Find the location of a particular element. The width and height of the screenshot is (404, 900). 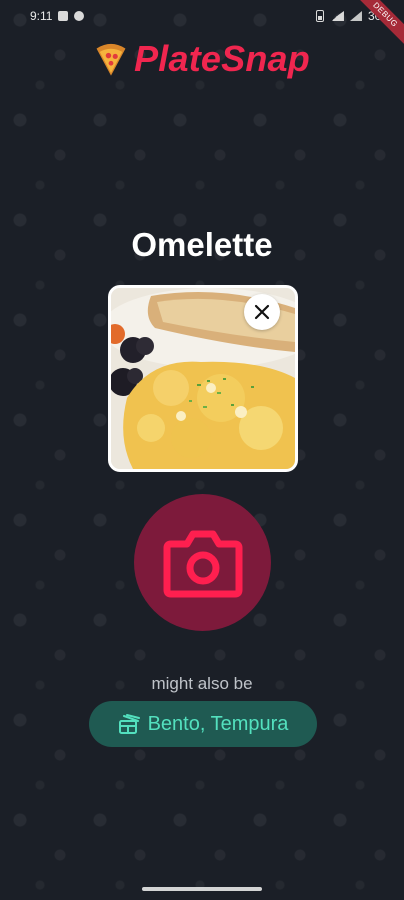

alternative-suggestion-text: Bento, Tempura is located at coordinates (218, 723).